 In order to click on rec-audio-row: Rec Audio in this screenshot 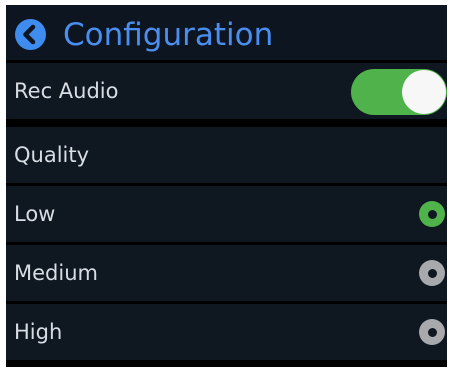, I will do `click(226, 91)`.